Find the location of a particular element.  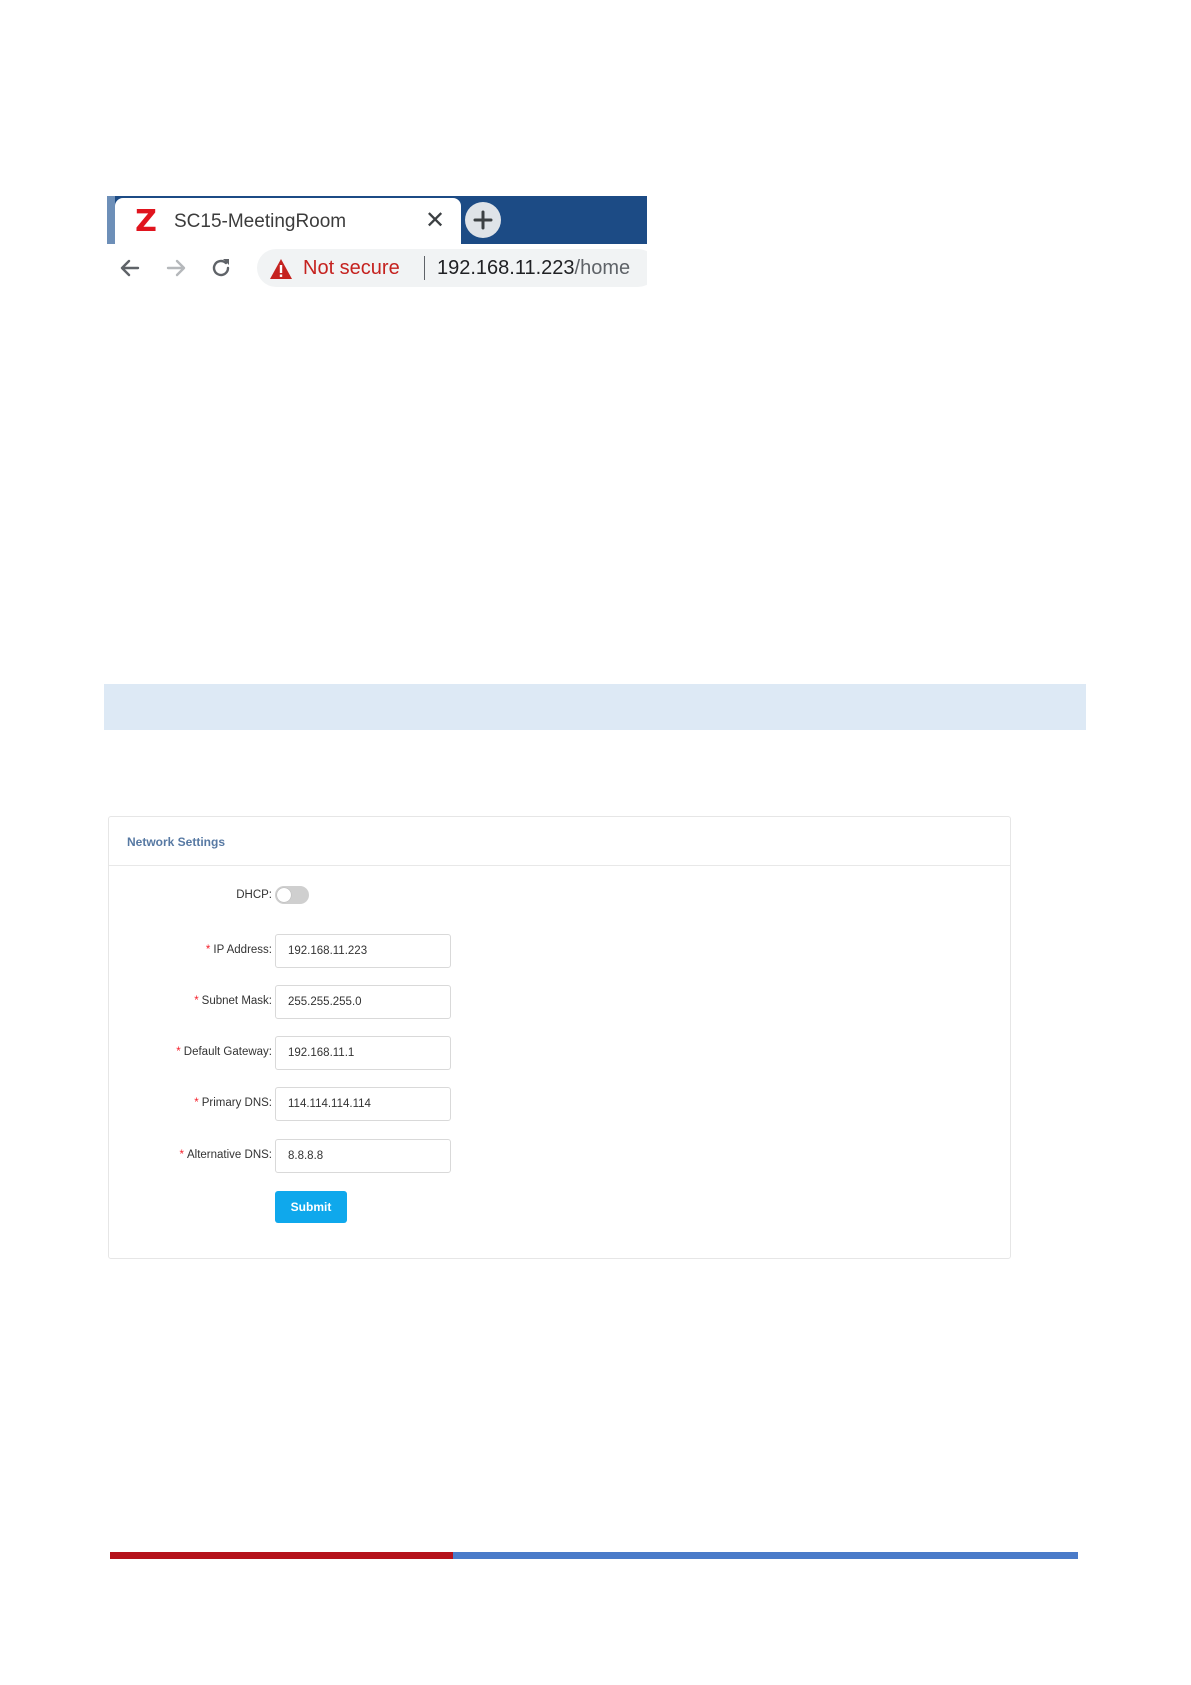

primary-dns-label: * Primary DNS: is located at coordinates (233, 1103).